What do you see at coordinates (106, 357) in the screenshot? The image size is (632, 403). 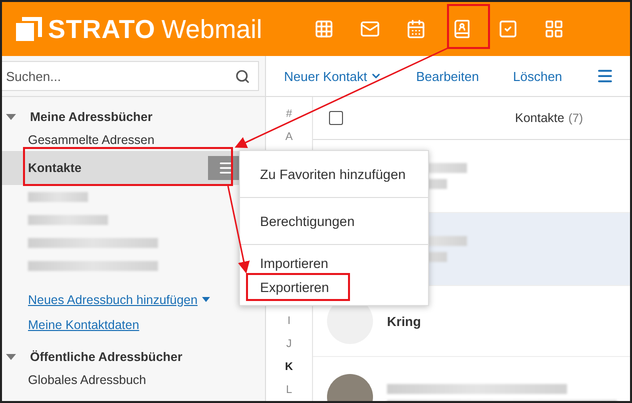 I see `section-title: Öffentliche Adressbücher` at bounding box center [106, 357].